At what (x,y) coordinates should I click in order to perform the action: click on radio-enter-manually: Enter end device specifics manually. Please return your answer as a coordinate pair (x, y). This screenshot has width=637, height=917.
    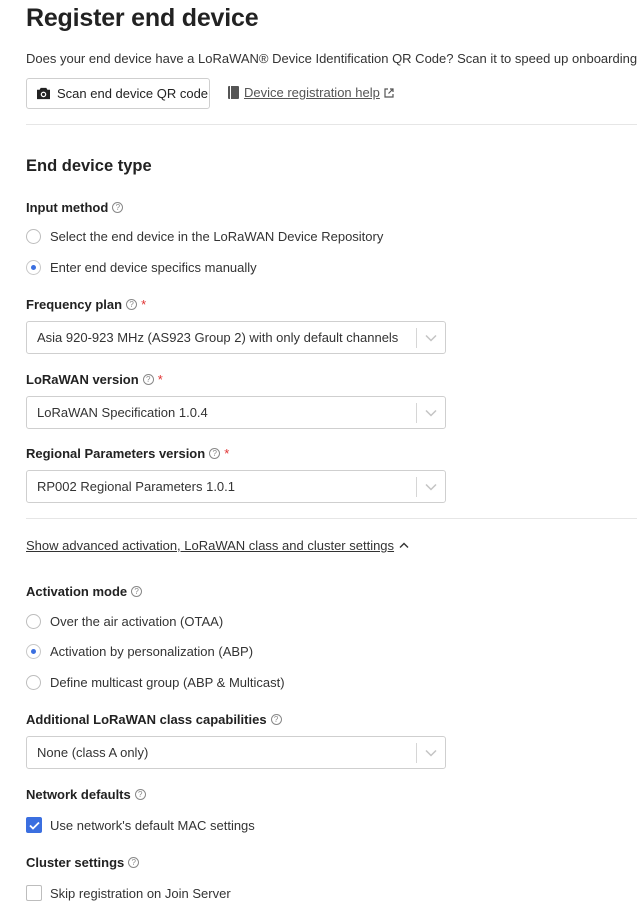
    Looking at the image, I should click on (141, 267).